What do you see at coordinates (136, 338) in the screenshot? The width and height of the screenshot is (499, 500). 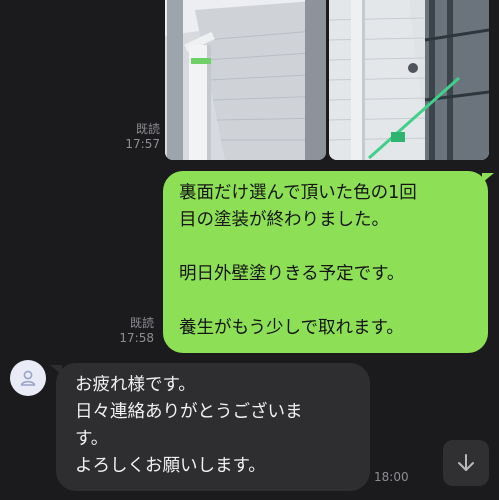 I see `timestamp: 17:58` at bounding box center [136, 338].